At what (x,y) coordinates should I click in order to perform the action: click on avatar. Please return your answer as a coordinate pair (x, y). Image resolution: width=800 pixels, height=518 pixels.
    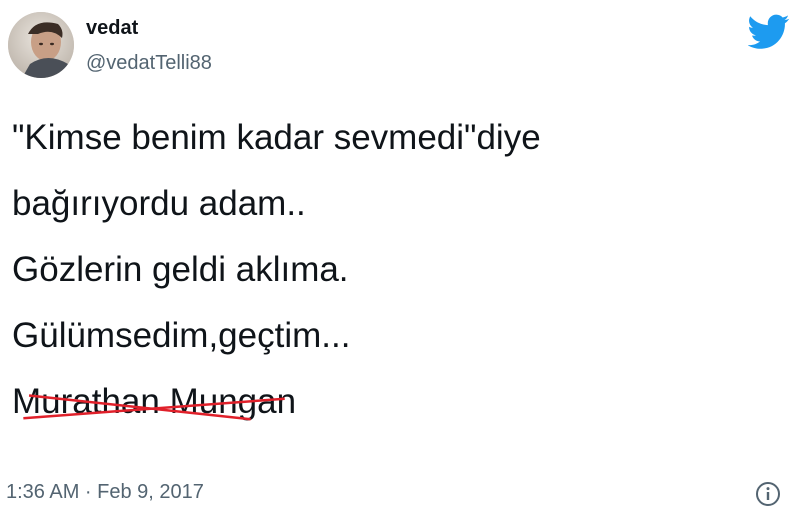
    Looking at the image, I should click on (41, 45).